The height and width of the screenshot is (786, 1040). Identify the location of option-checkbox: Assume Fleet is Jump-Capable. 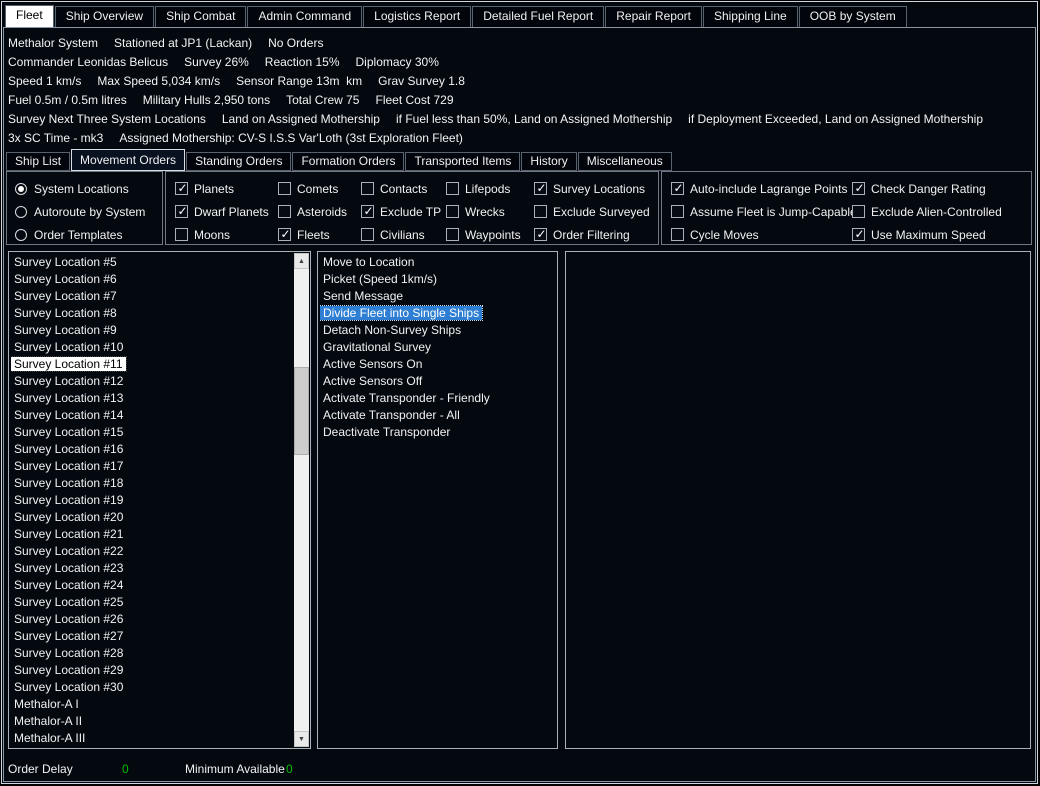
(764, 211).